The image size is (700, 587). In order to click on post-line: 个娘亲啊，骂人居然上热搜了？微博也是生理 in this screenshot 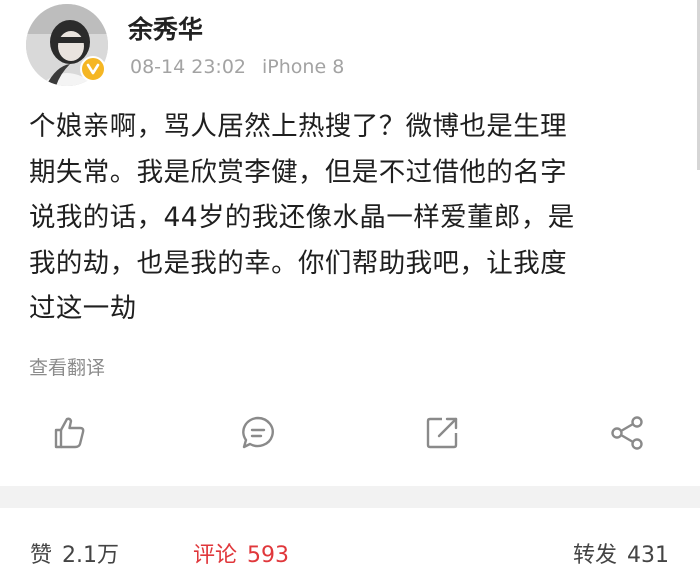, I will do `click(298, 126)`.